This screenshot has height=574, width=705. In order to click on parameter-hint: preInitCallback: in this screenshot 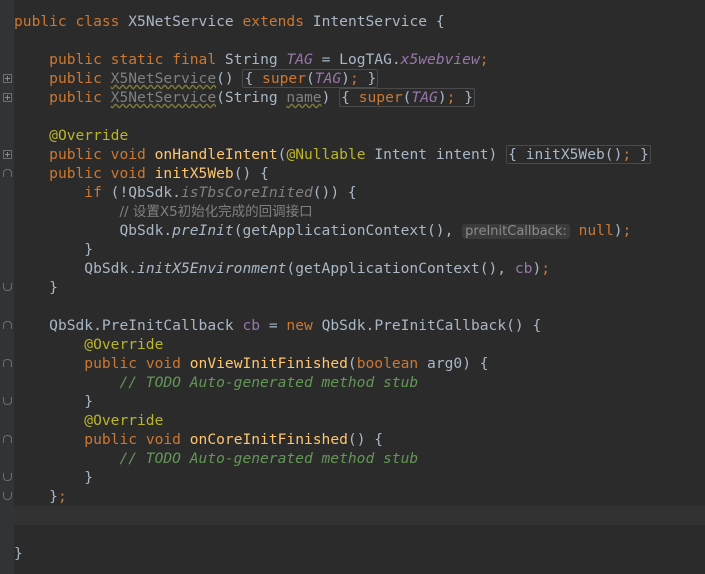, I will do `click(516, 231)`.